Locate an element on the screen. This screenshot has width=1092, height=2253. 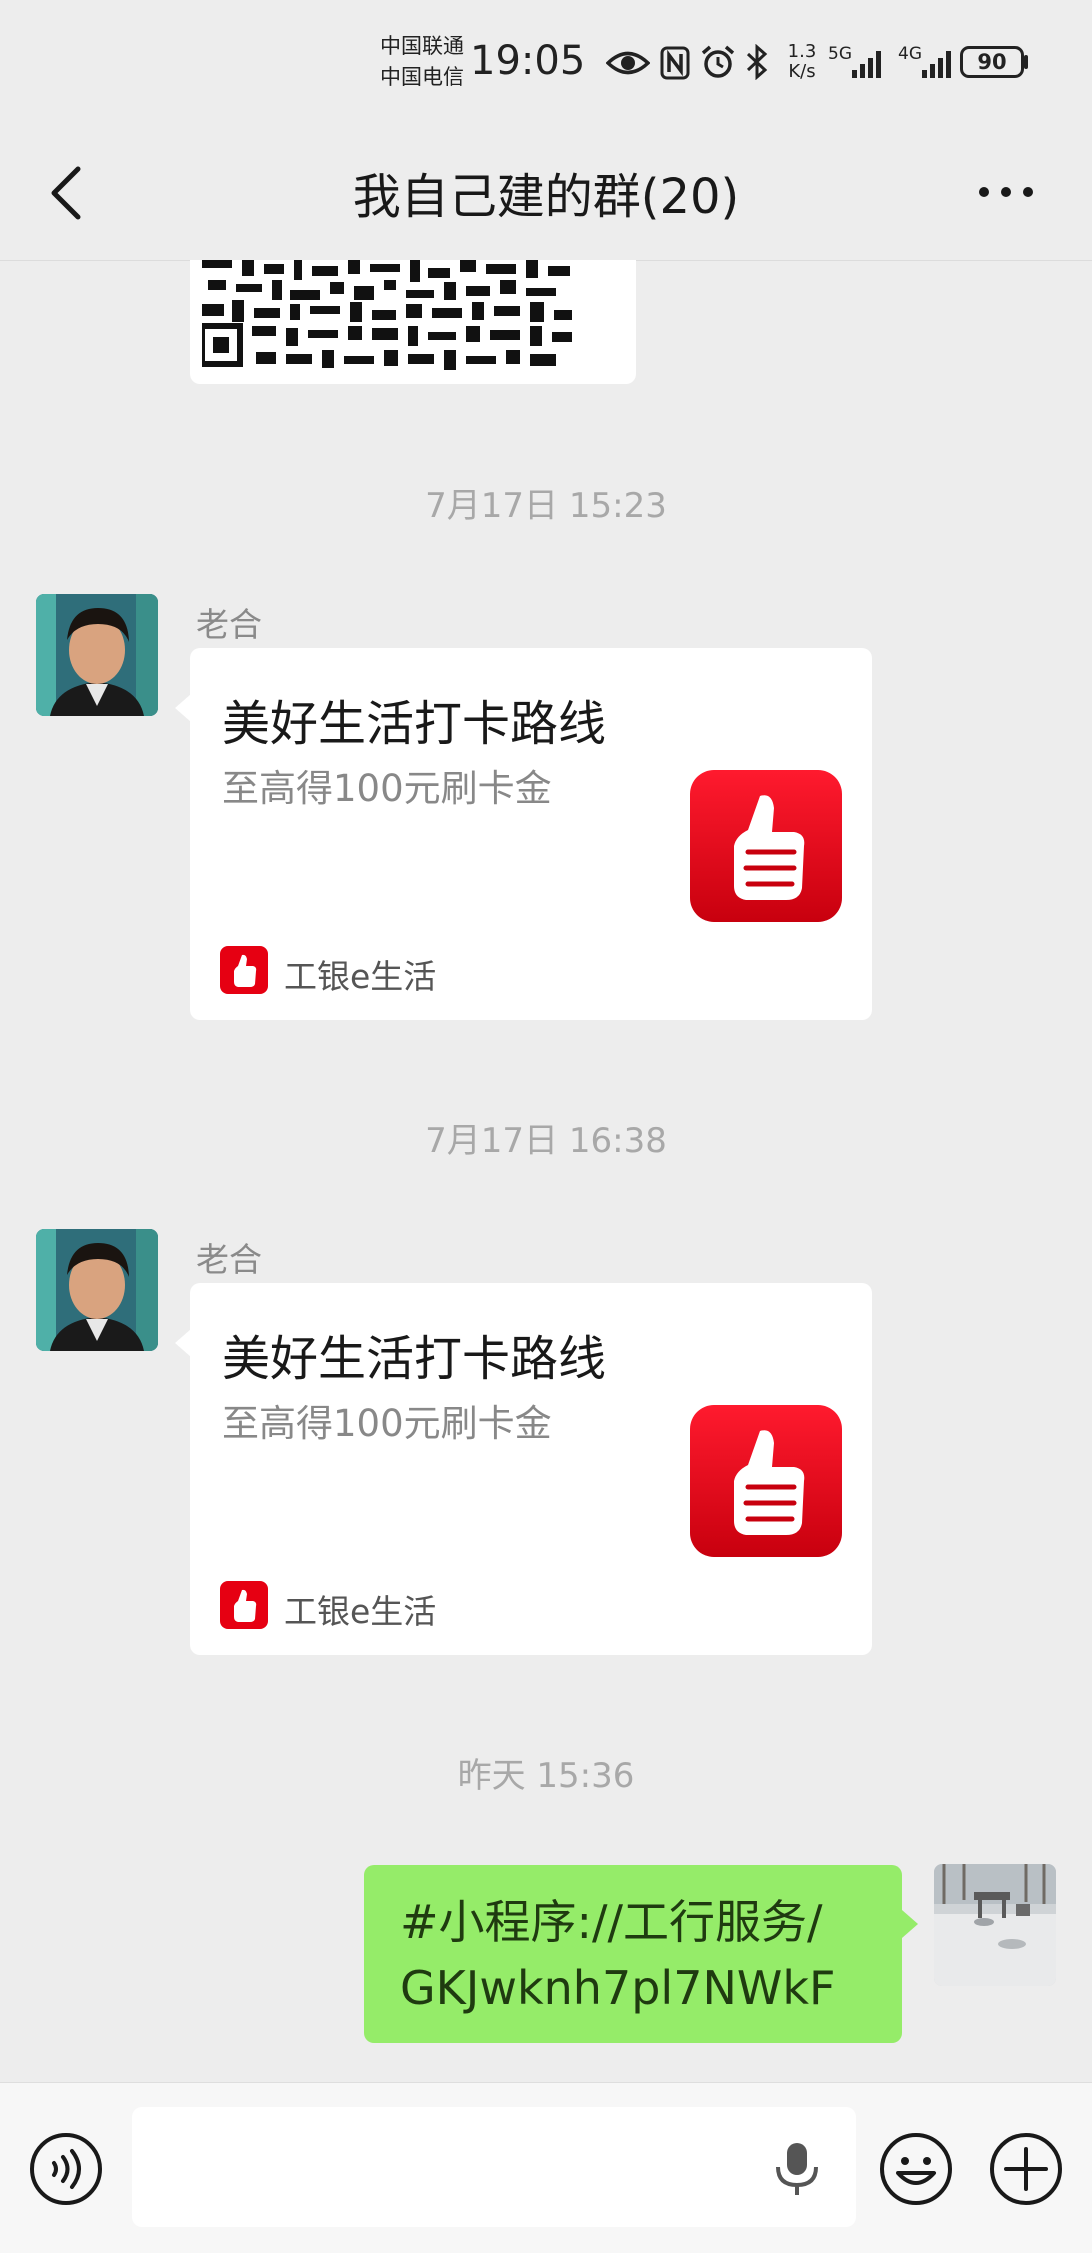
plus-icon is located at coordinates (1026, 2169).